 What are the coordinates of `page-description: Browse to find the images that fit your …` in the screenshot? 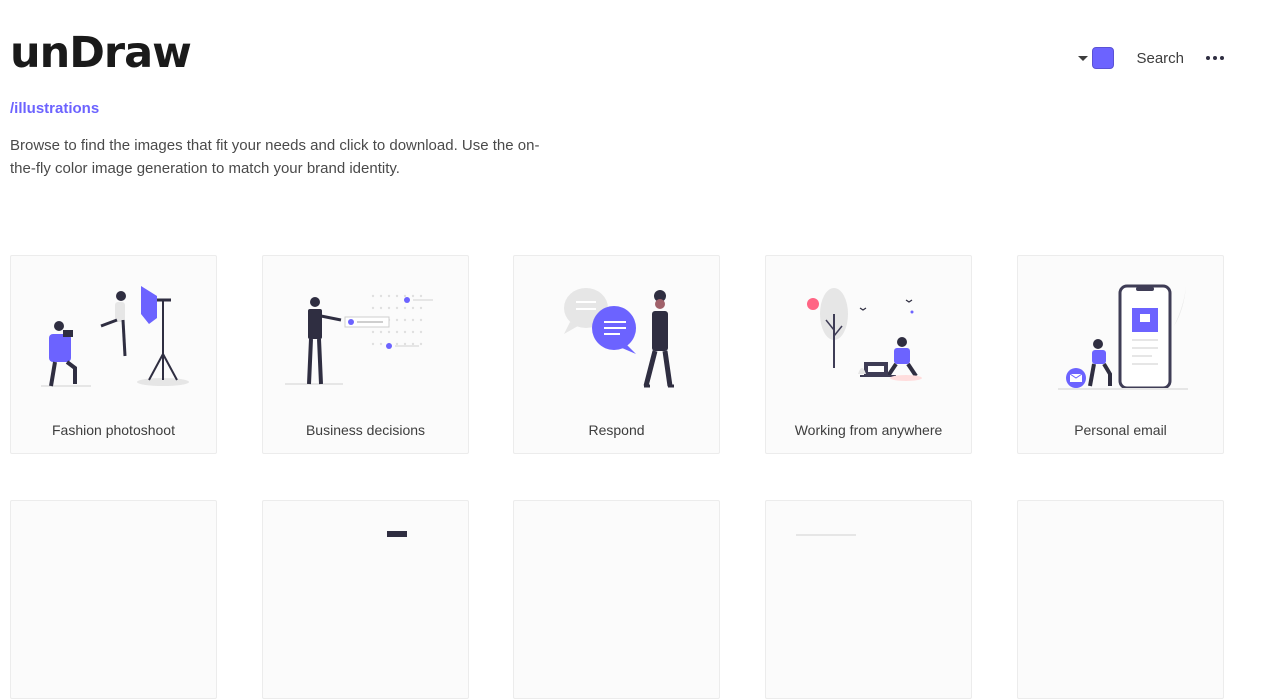 It's located at (275, 157).